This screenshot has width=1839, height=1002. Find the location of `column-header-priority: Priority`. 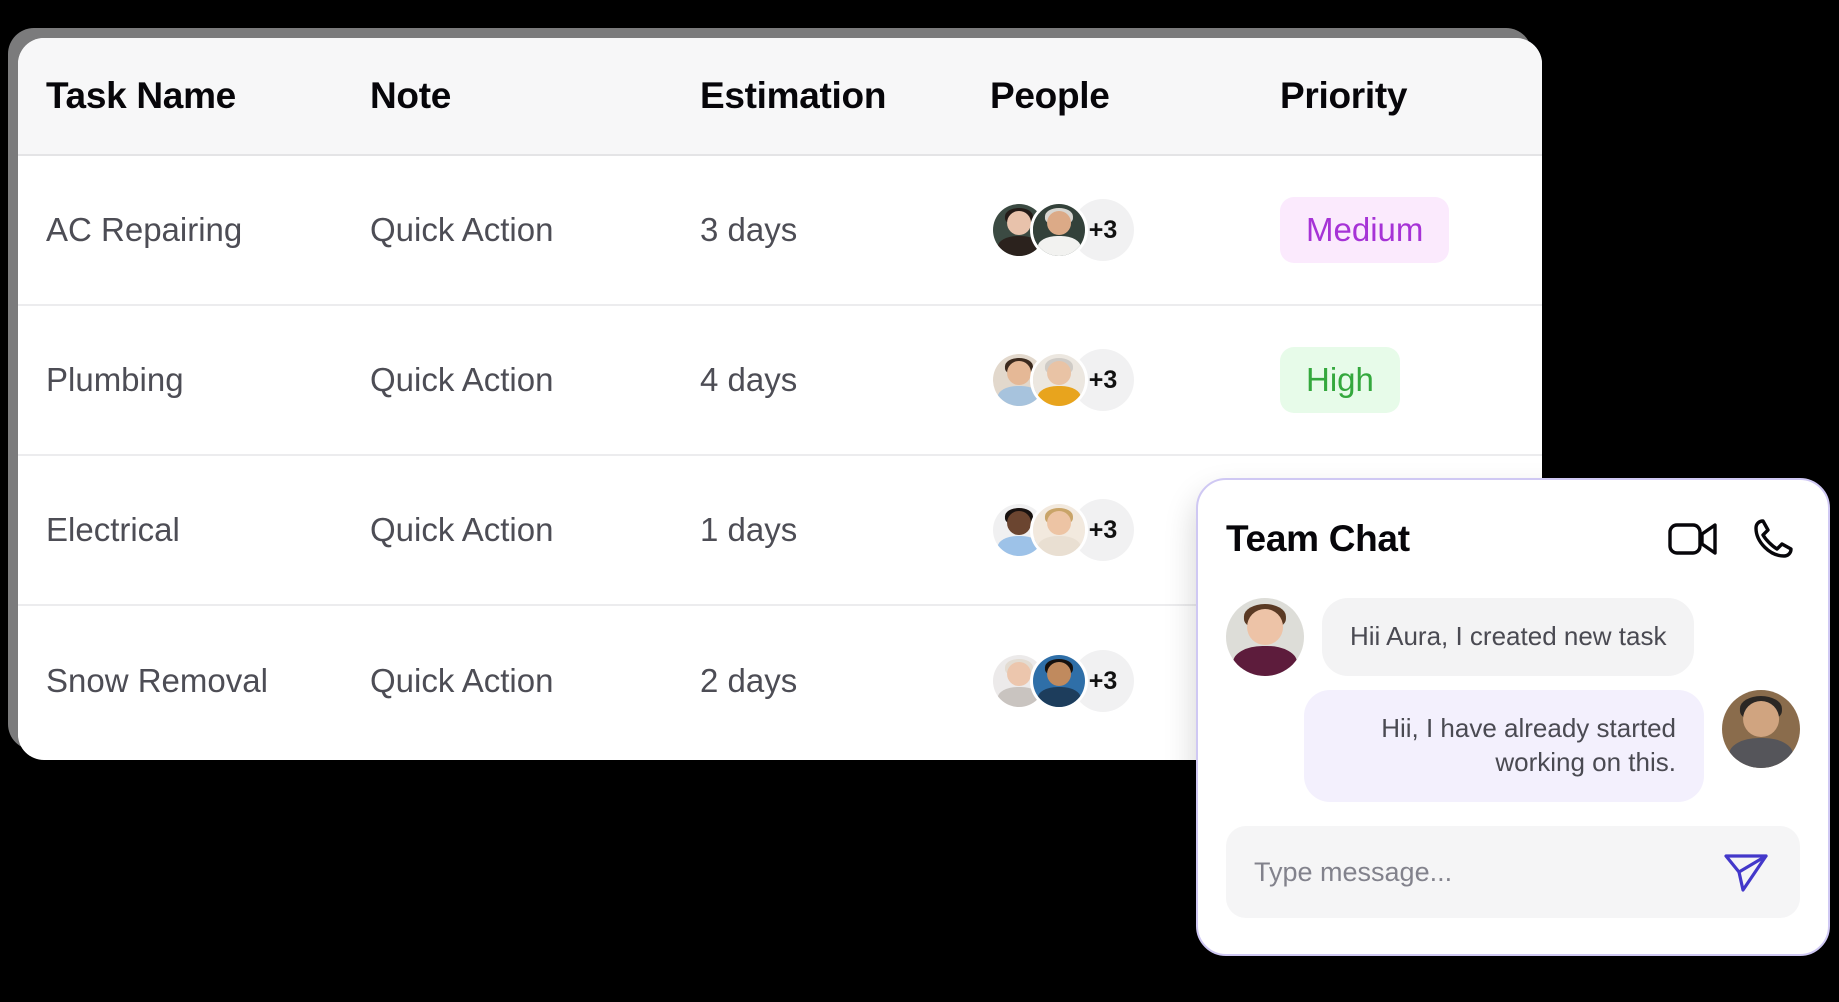

column-header-priority: Priority is located at coordinates (1411, 96).